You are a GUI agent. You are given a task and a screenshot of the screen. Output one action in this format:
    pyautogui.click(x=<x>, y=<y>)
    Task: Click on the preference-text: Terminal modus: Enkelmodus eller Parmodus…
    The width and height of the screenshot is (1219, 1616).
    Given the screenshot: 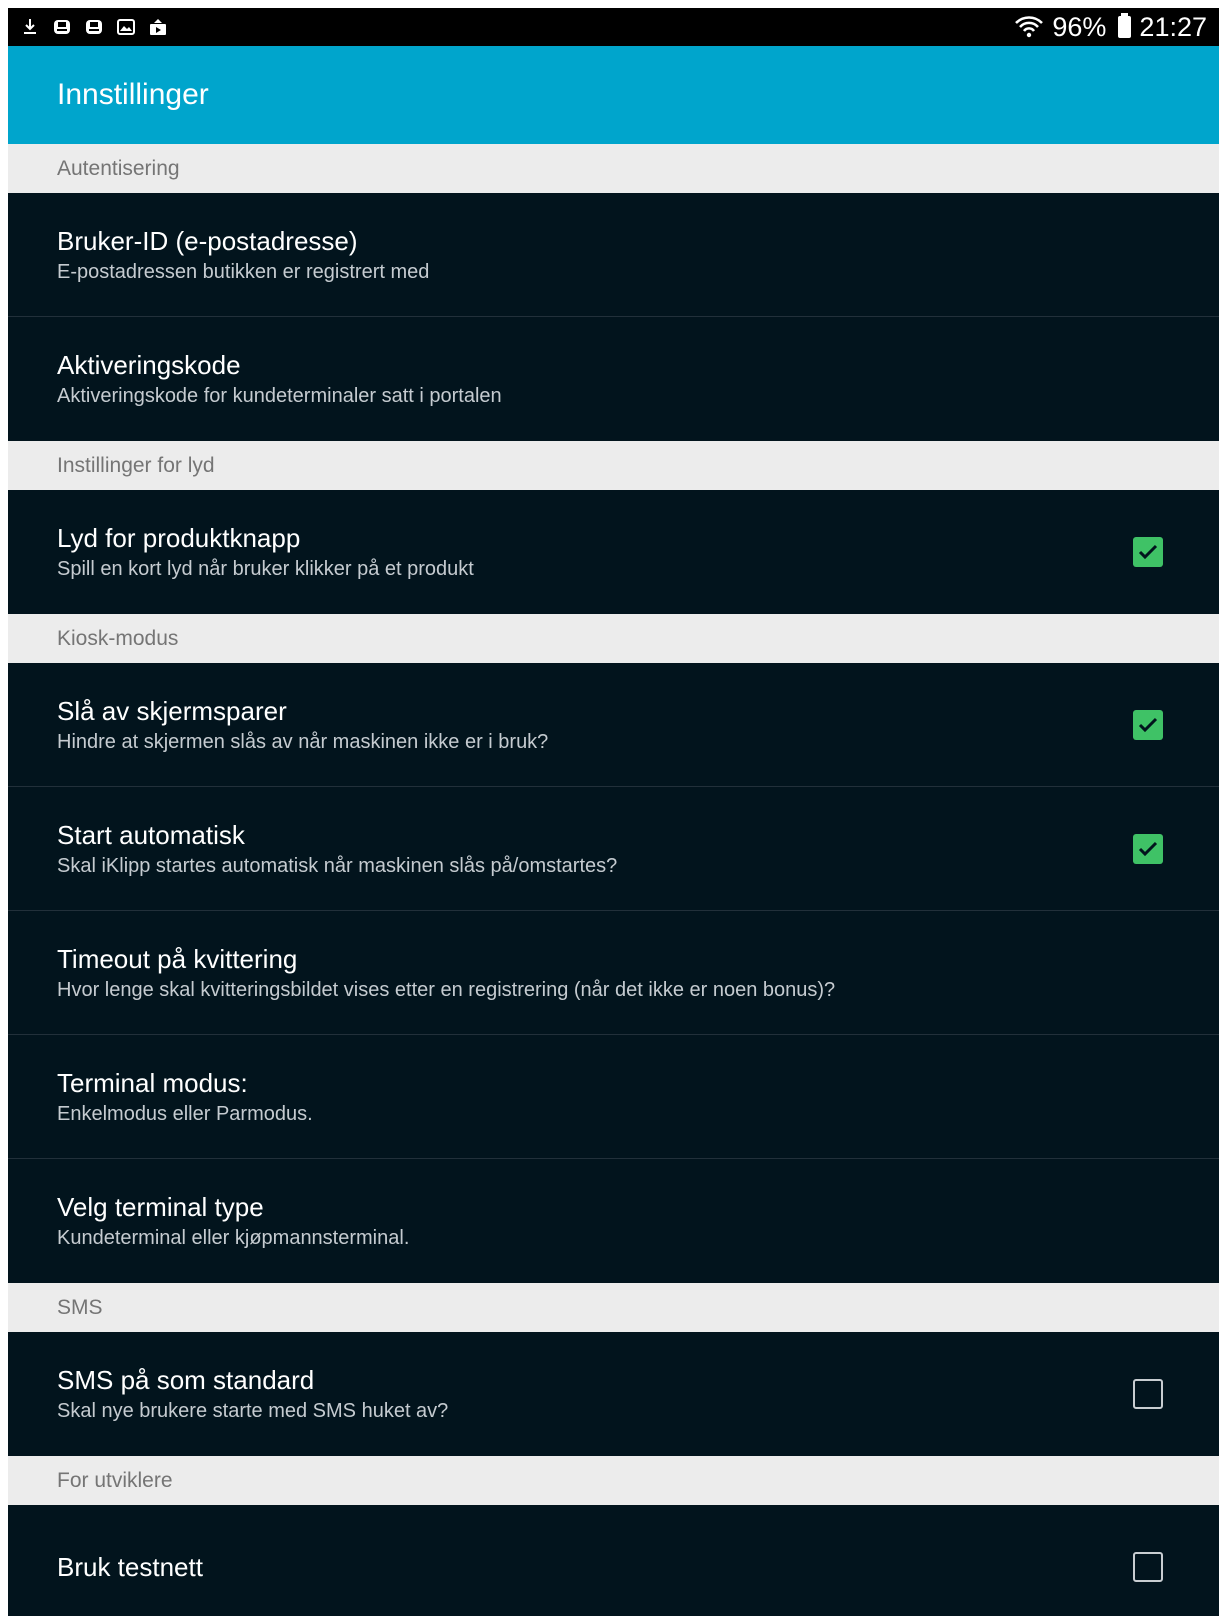 What is the action you would take?
    pyautogui.click(x=610, y=1097)
    